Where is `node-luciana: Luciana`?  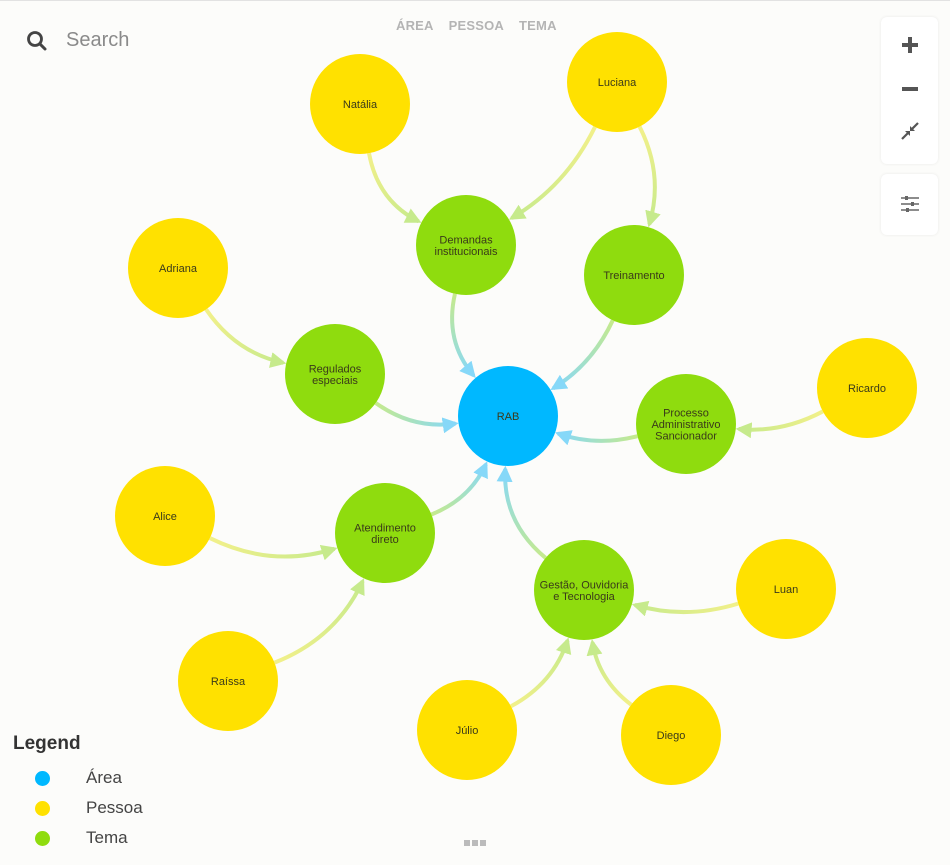
node-luciana: Luciana is located at coordinates (617, 82).